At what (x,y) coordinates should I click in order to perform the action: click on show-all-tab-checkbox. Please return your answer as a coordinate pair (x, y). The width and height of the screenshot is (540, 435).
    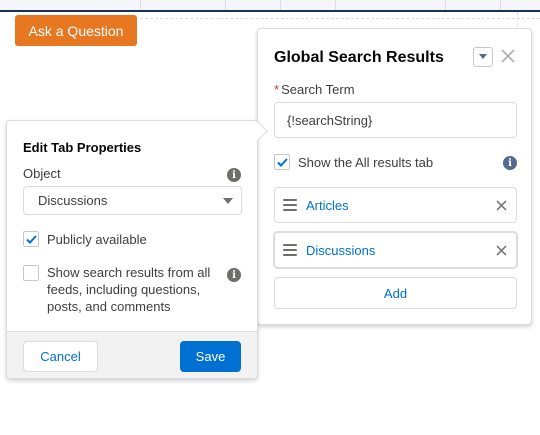
    Looking at the image, I should click on (282, 162).